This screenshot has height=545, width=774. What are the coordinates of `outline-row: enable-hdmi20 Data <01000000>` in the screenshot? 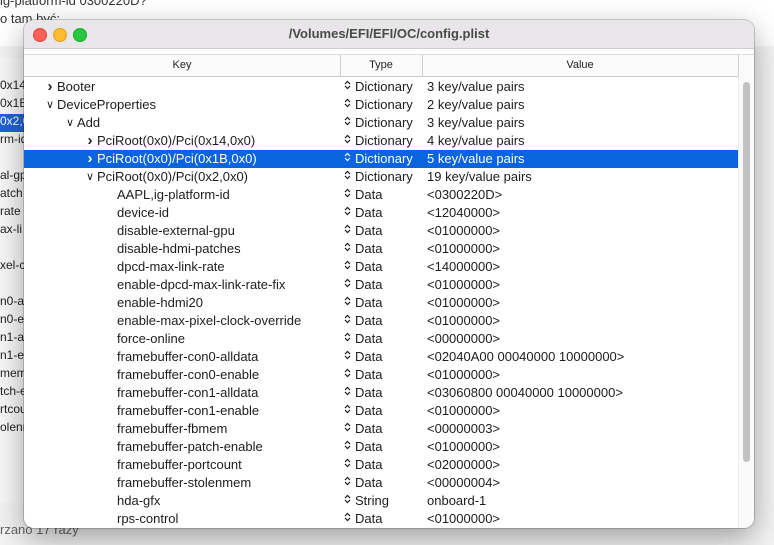 It's located at (381, 303).